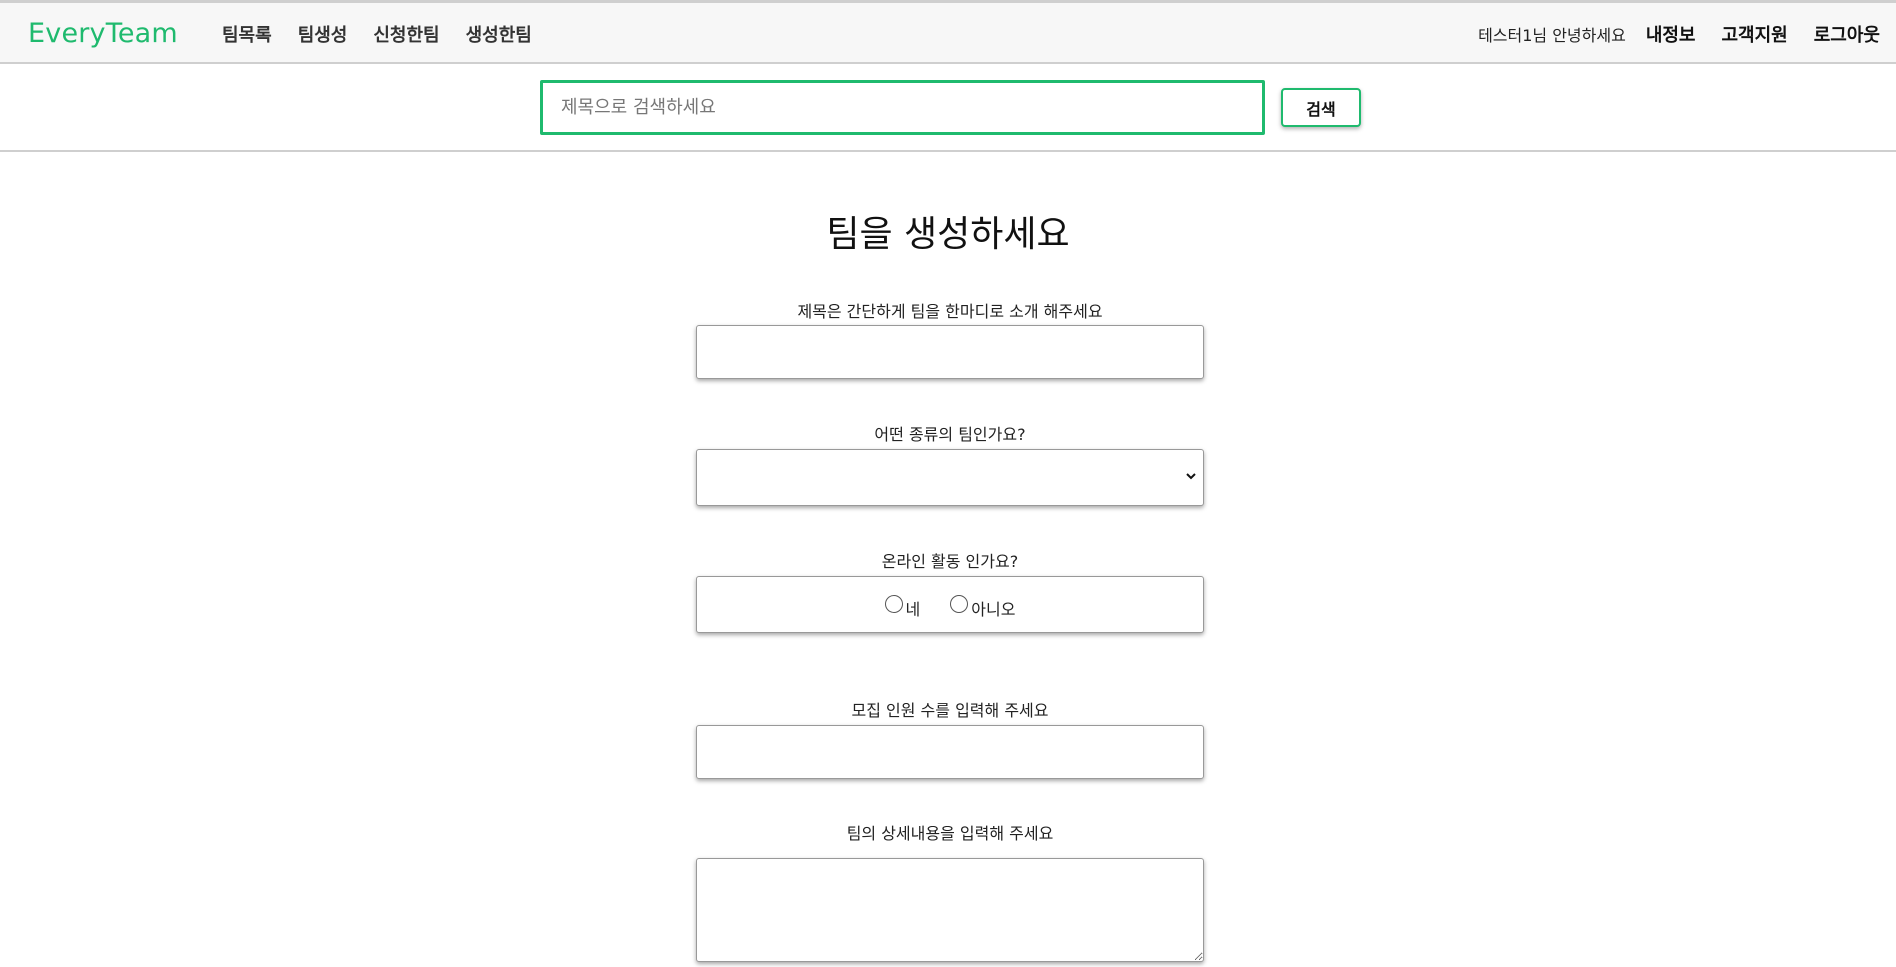 This screenshot has height=967, width=1896. Describe the element at coordinates (950, 910) in the screenshot. I see `team-detail-textarea` at that location.